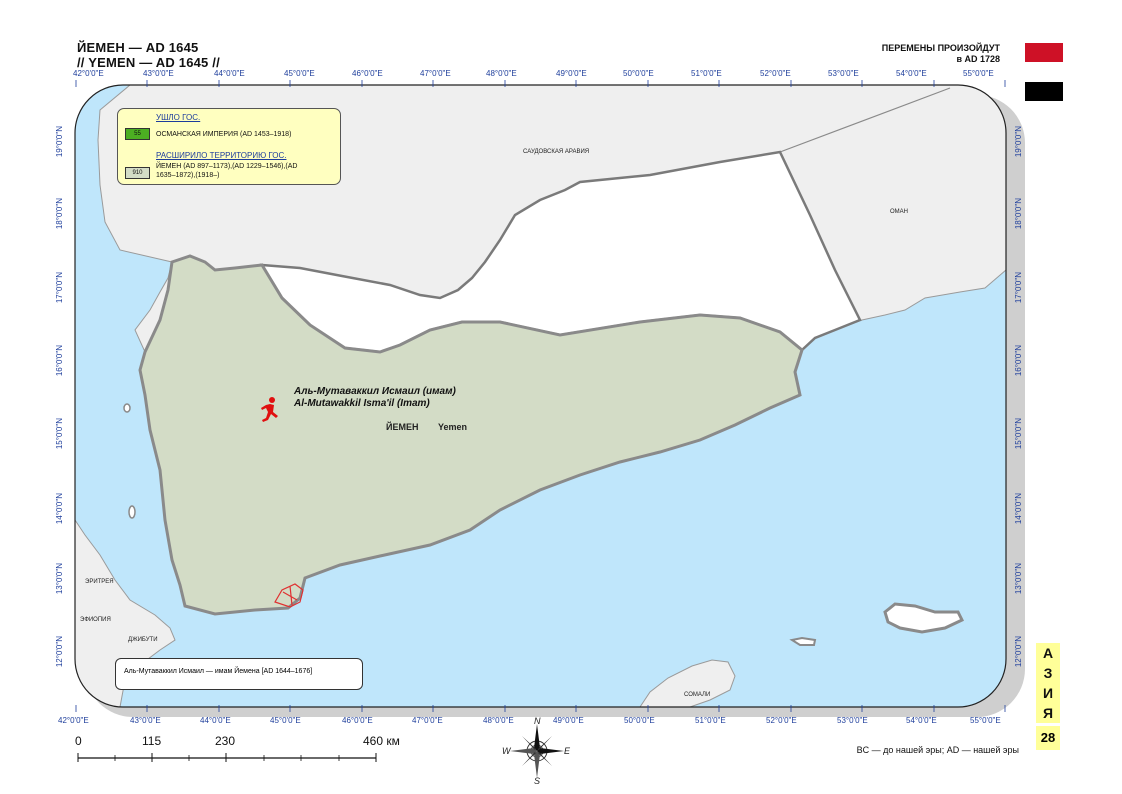 The height and width of the screenshot is (794, 1122). What do you see at coordinates (178, 117) in the screenshot?
I see `legend-lost-header: УШЛО ГОС.` at bounding box center [178, 117].